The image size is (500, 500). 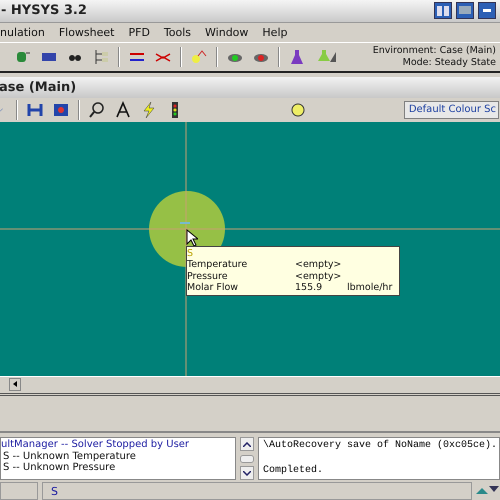 I want to click on monitor-button, so click(x=465, y=11).